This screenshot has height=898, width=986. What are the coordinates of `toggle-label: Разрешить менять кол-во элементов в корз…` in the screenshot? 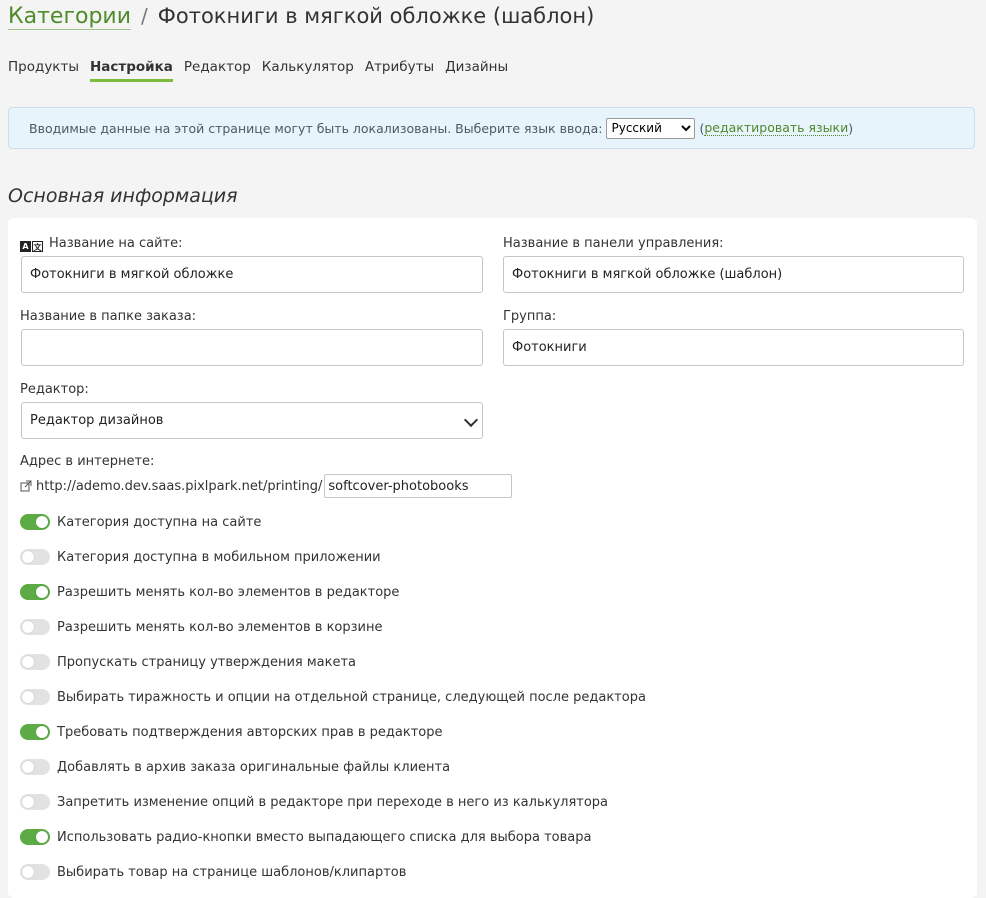 It's located at (220, 627).